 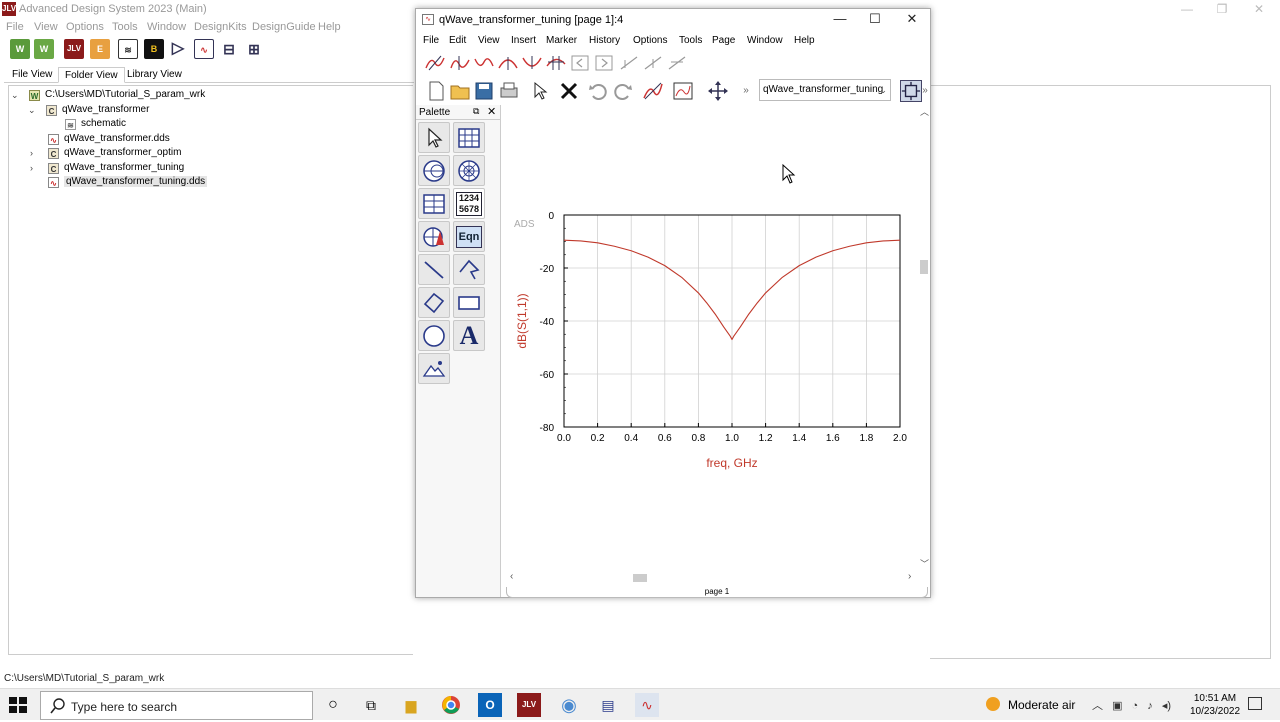 I want to click on marker-slope-icon, so click(x=629, y=63).